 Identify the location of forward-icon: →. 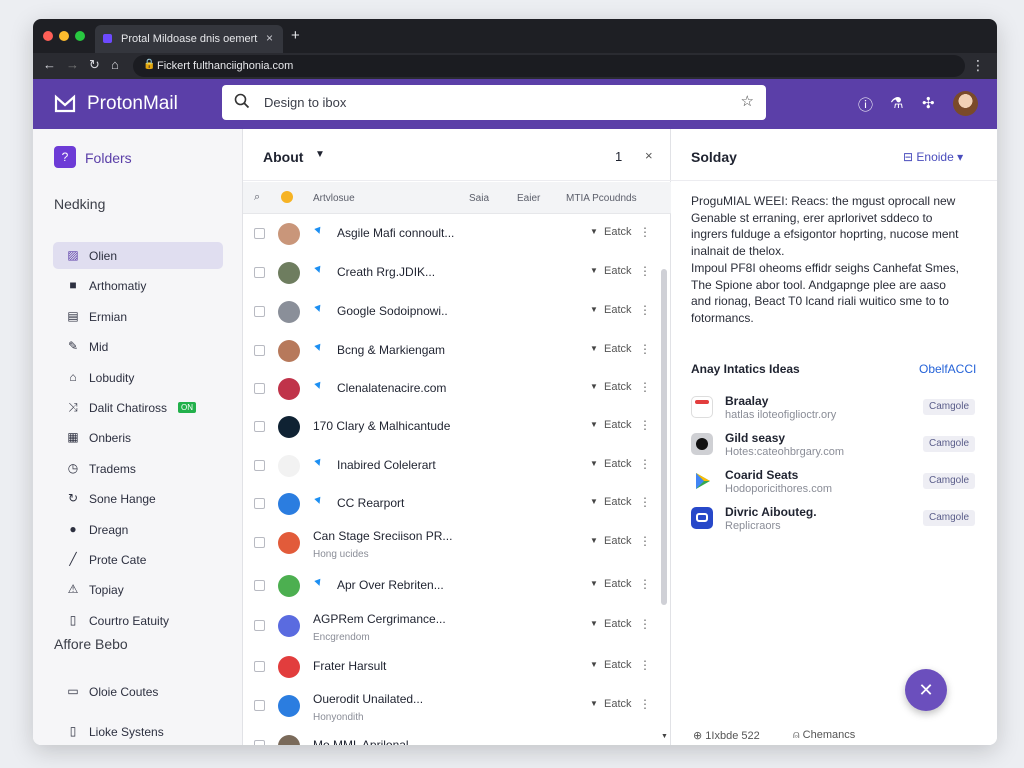
(72, 64).